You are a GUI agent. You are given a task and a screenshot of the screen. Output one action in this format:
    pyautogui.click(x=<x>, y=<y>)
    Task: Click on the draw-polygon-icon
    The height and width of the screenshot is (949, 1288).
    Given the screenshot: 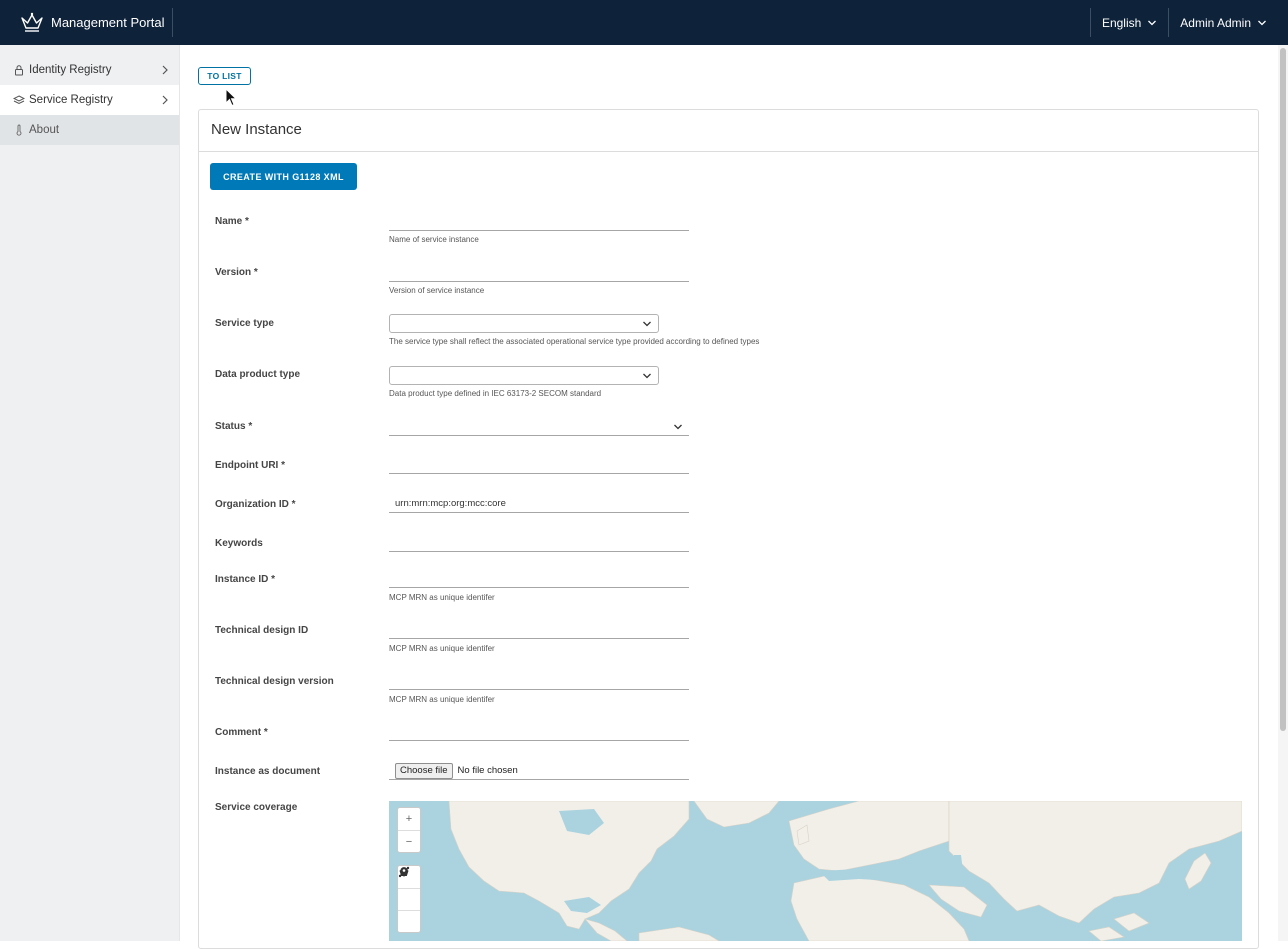 What is the action you would take?
    pyautogui.click(x=409, y=888)
    